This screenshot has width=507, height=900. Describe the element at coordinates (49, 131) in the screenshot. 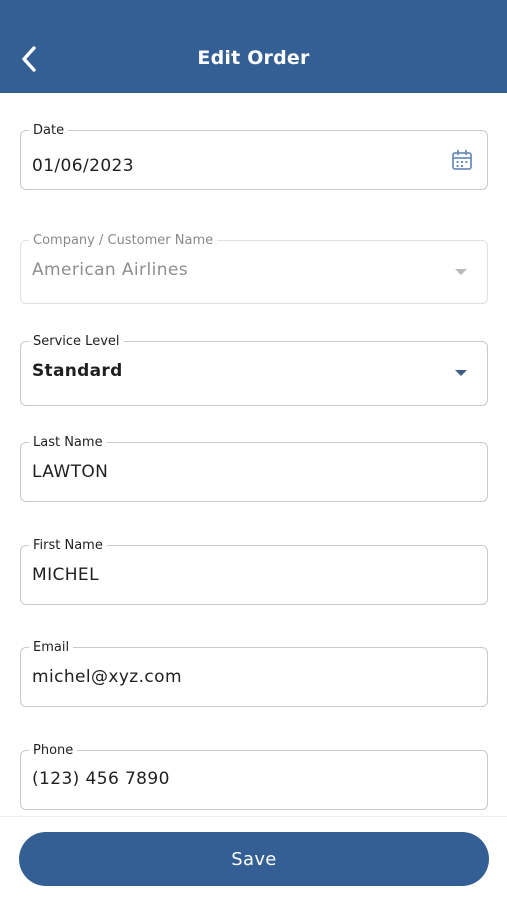

I see `date-label: Date` at that location.